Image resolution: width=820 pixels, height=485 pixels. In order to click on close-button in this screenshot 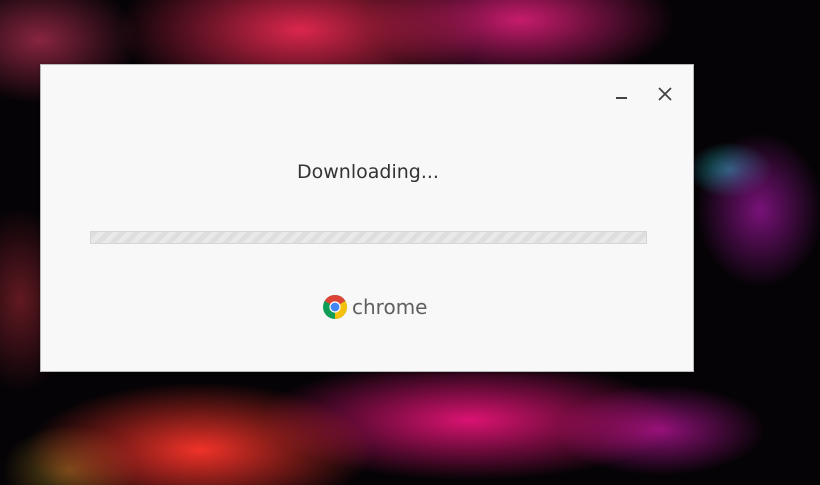, I will do `click(665, 94)`.